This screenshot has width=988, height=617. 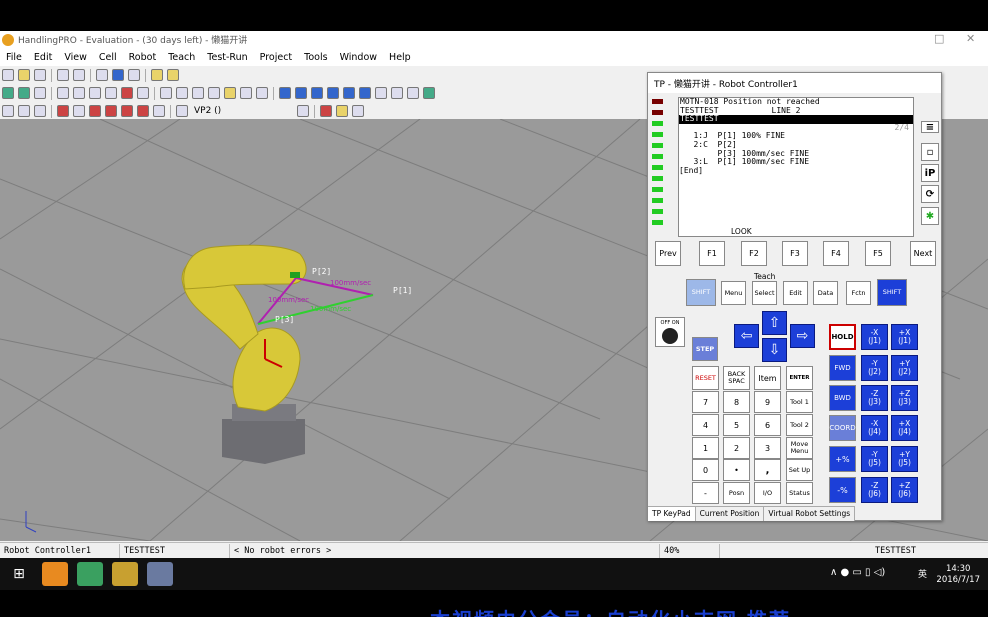 What do you see at coordinates (858, 293) in the screenshot?
I see `tp-fctn-button: Fctn` at bounding box center [858, 293].